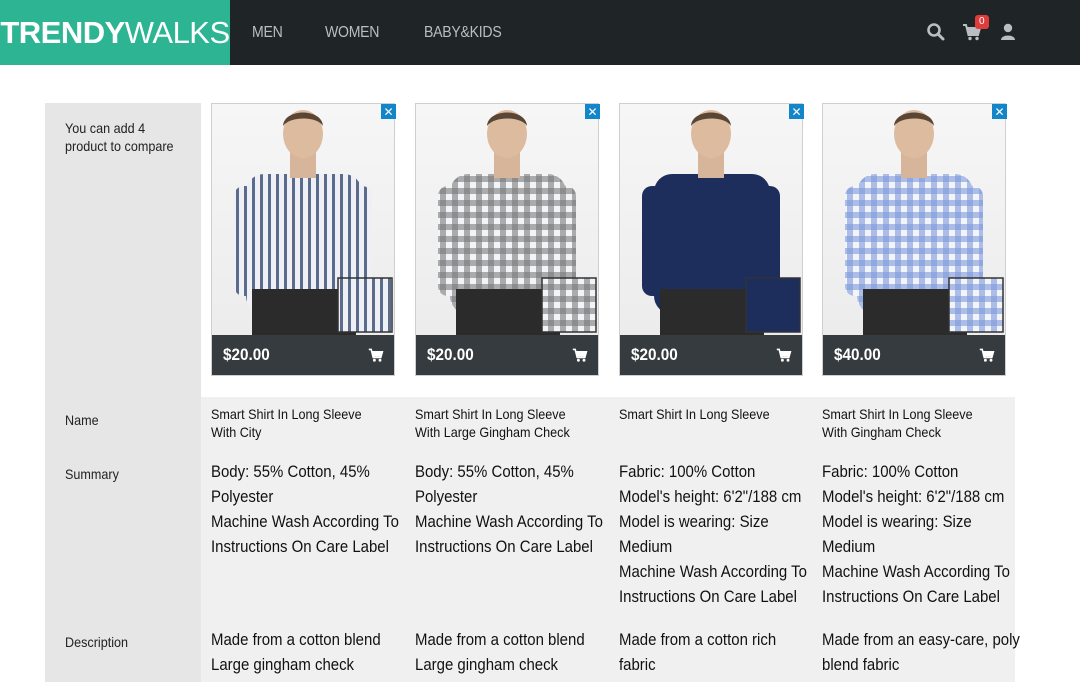 The image size is (1080, 682). Describe the element at coordinates (1008, 32) in the screenshot. I see `user-icon` at that location.